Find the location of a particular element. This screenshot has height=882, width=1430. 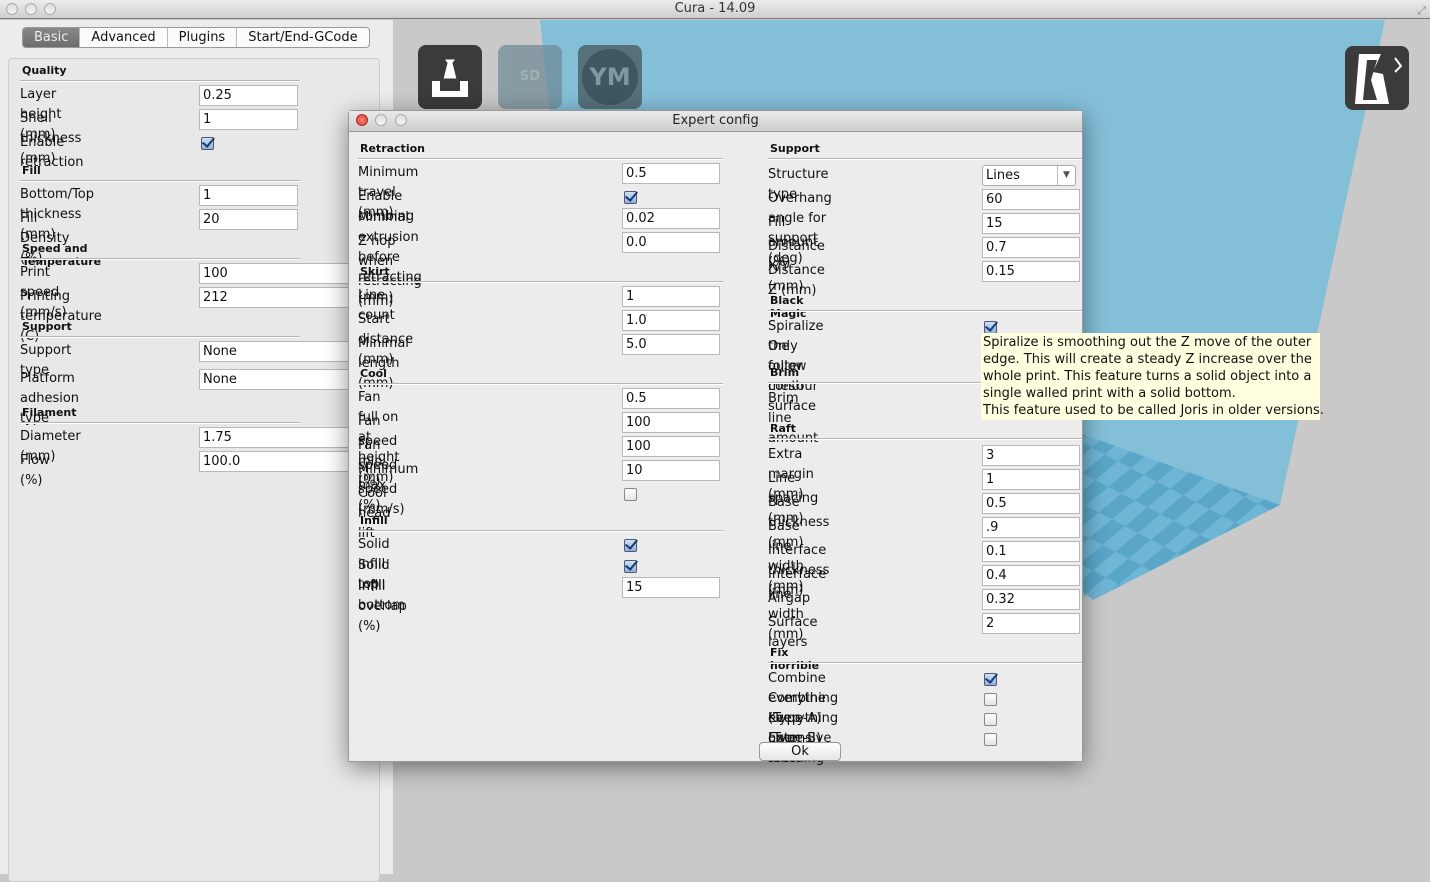

tab-advanced: Advanced is located at coordinates (122, 37).